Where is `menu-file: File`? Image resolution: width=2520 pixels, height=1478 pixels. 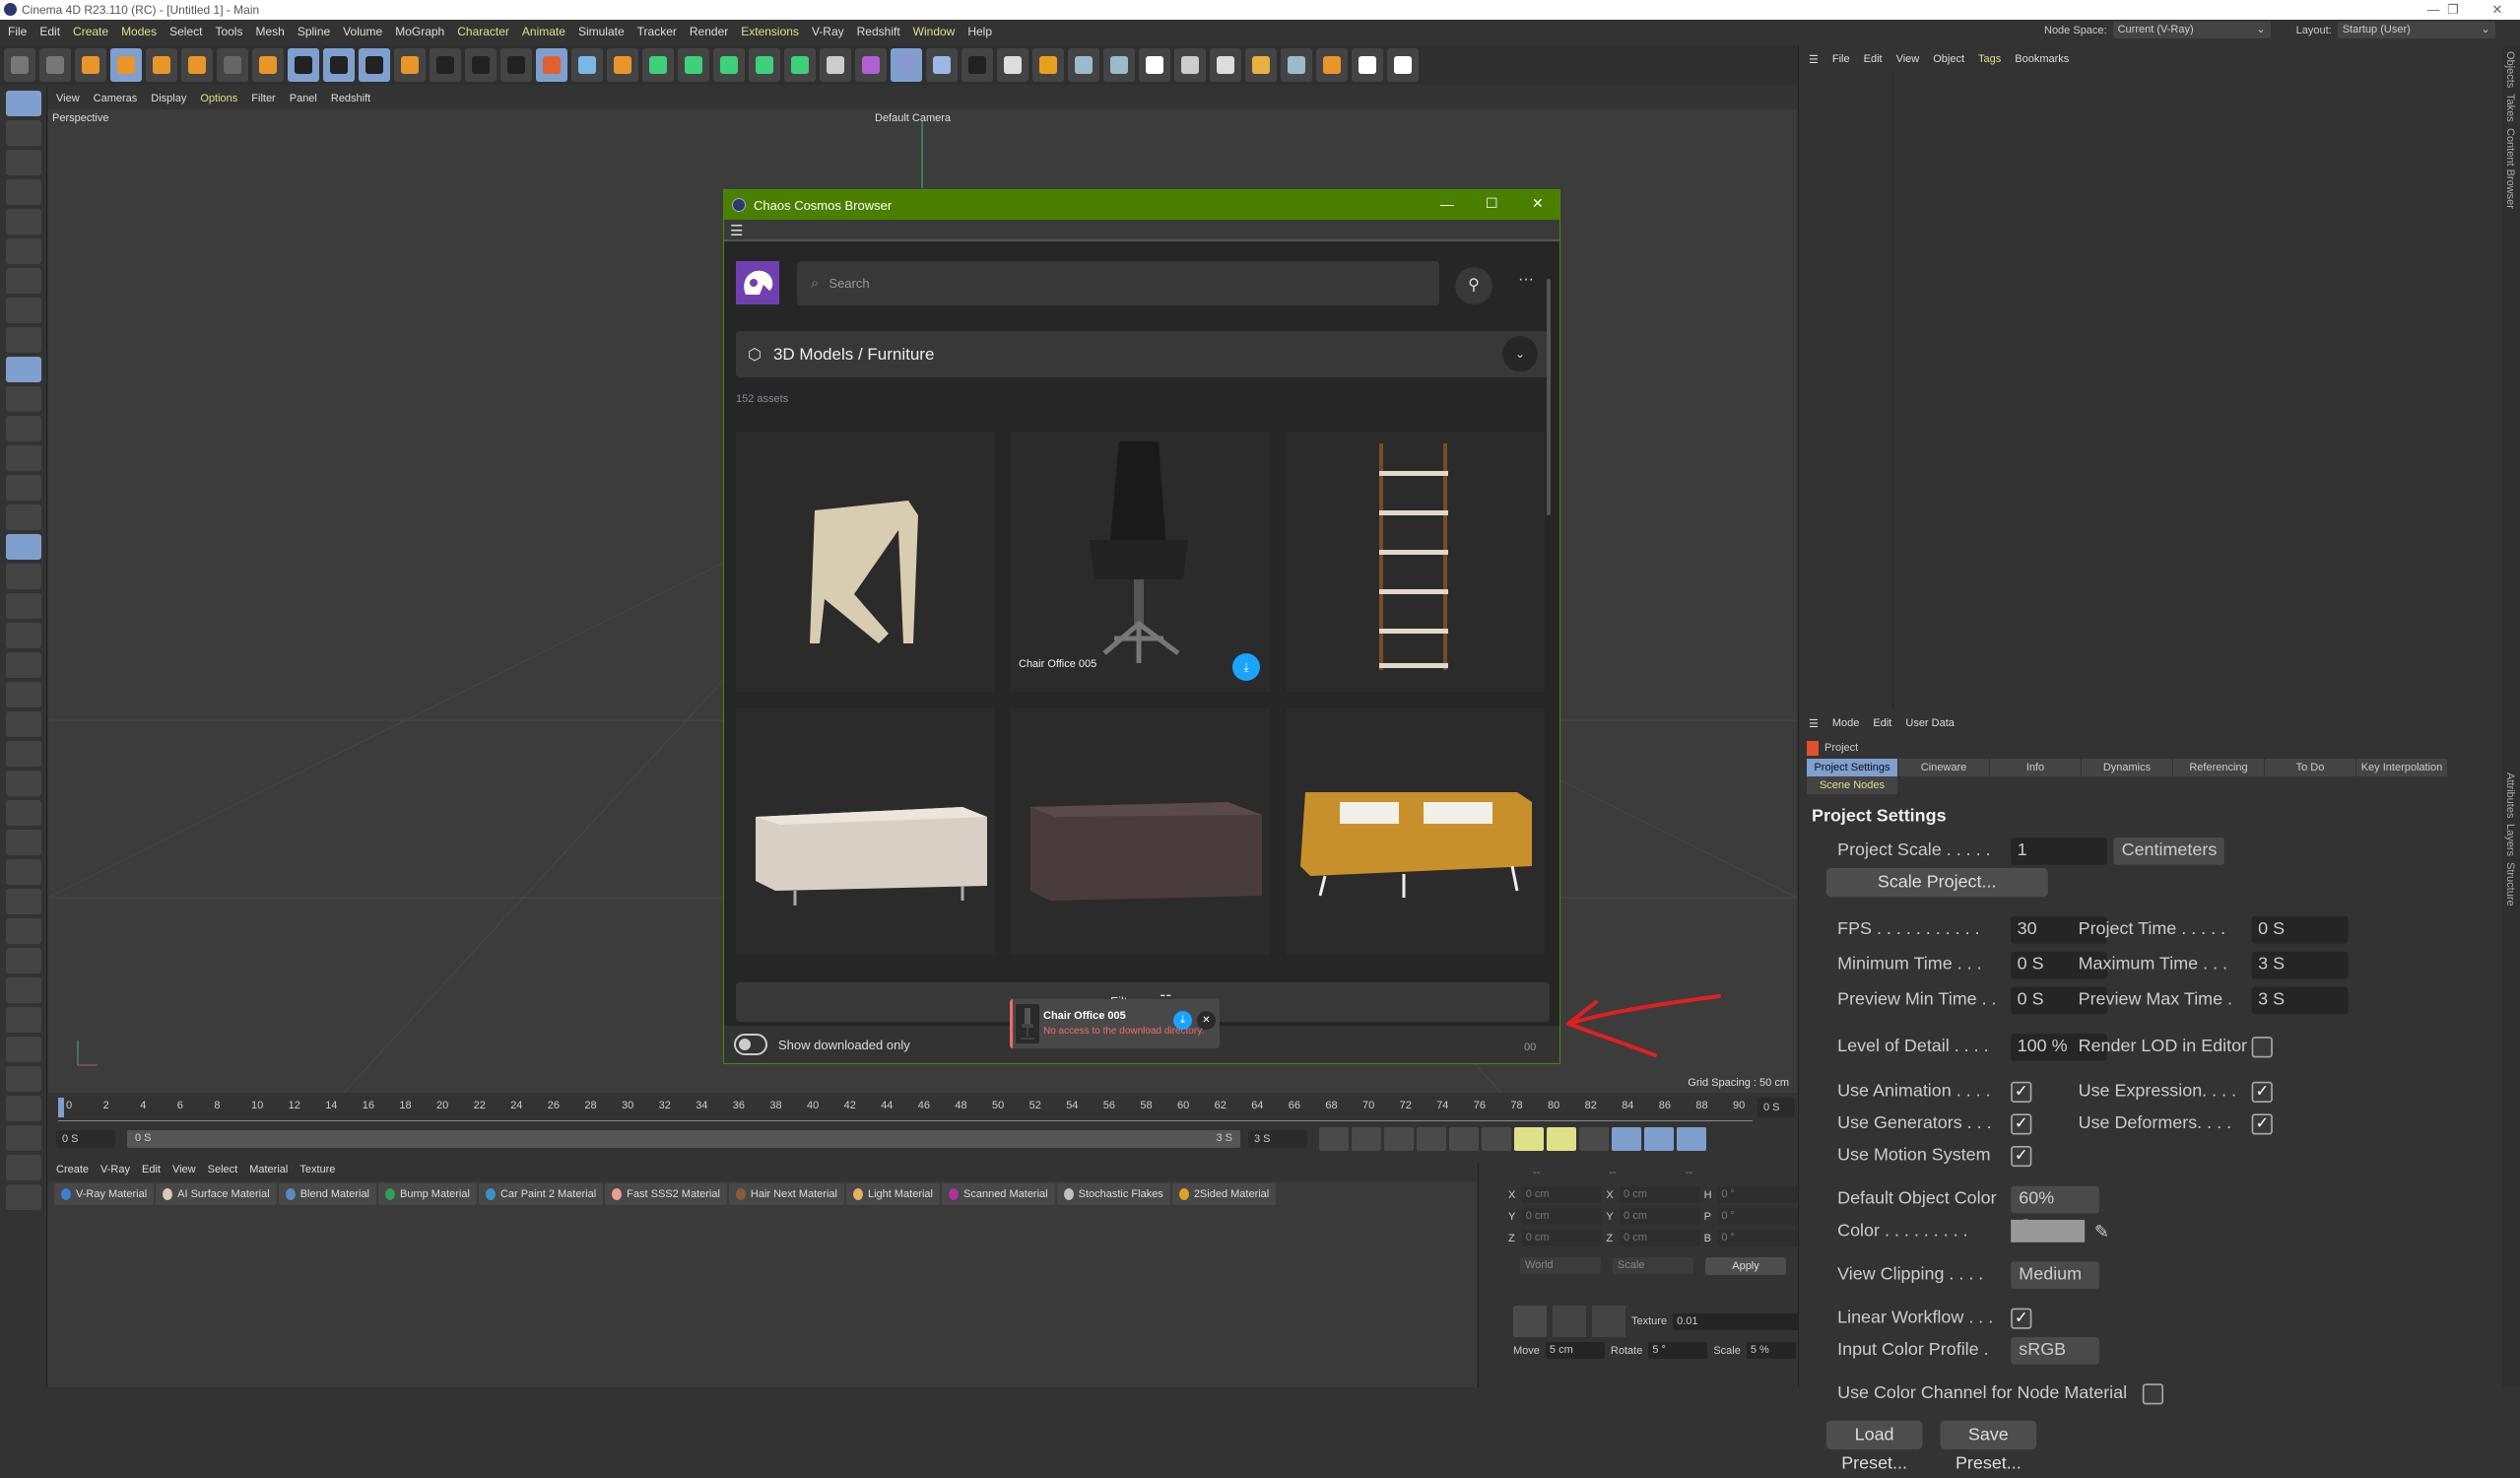 menu-file: File is located at coordinates (17, 31).